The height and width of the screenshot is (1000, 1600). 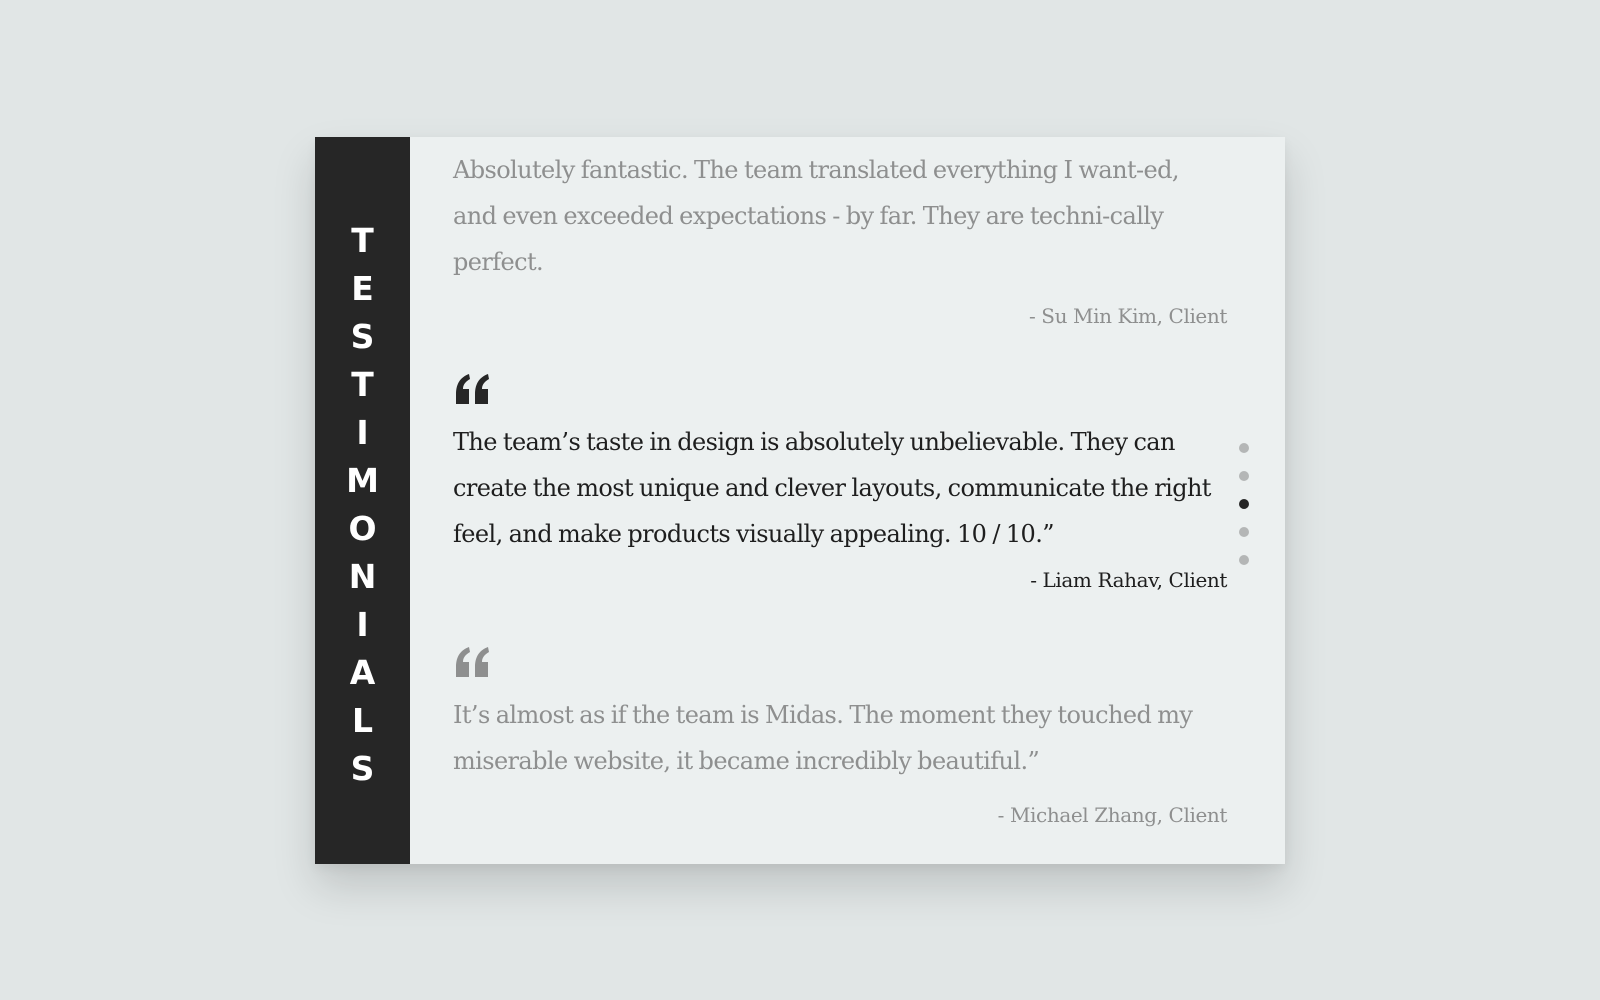 I want to click on testimonials-sidebar: T E S T I M O N I A L S, so click(x=362, y=500).